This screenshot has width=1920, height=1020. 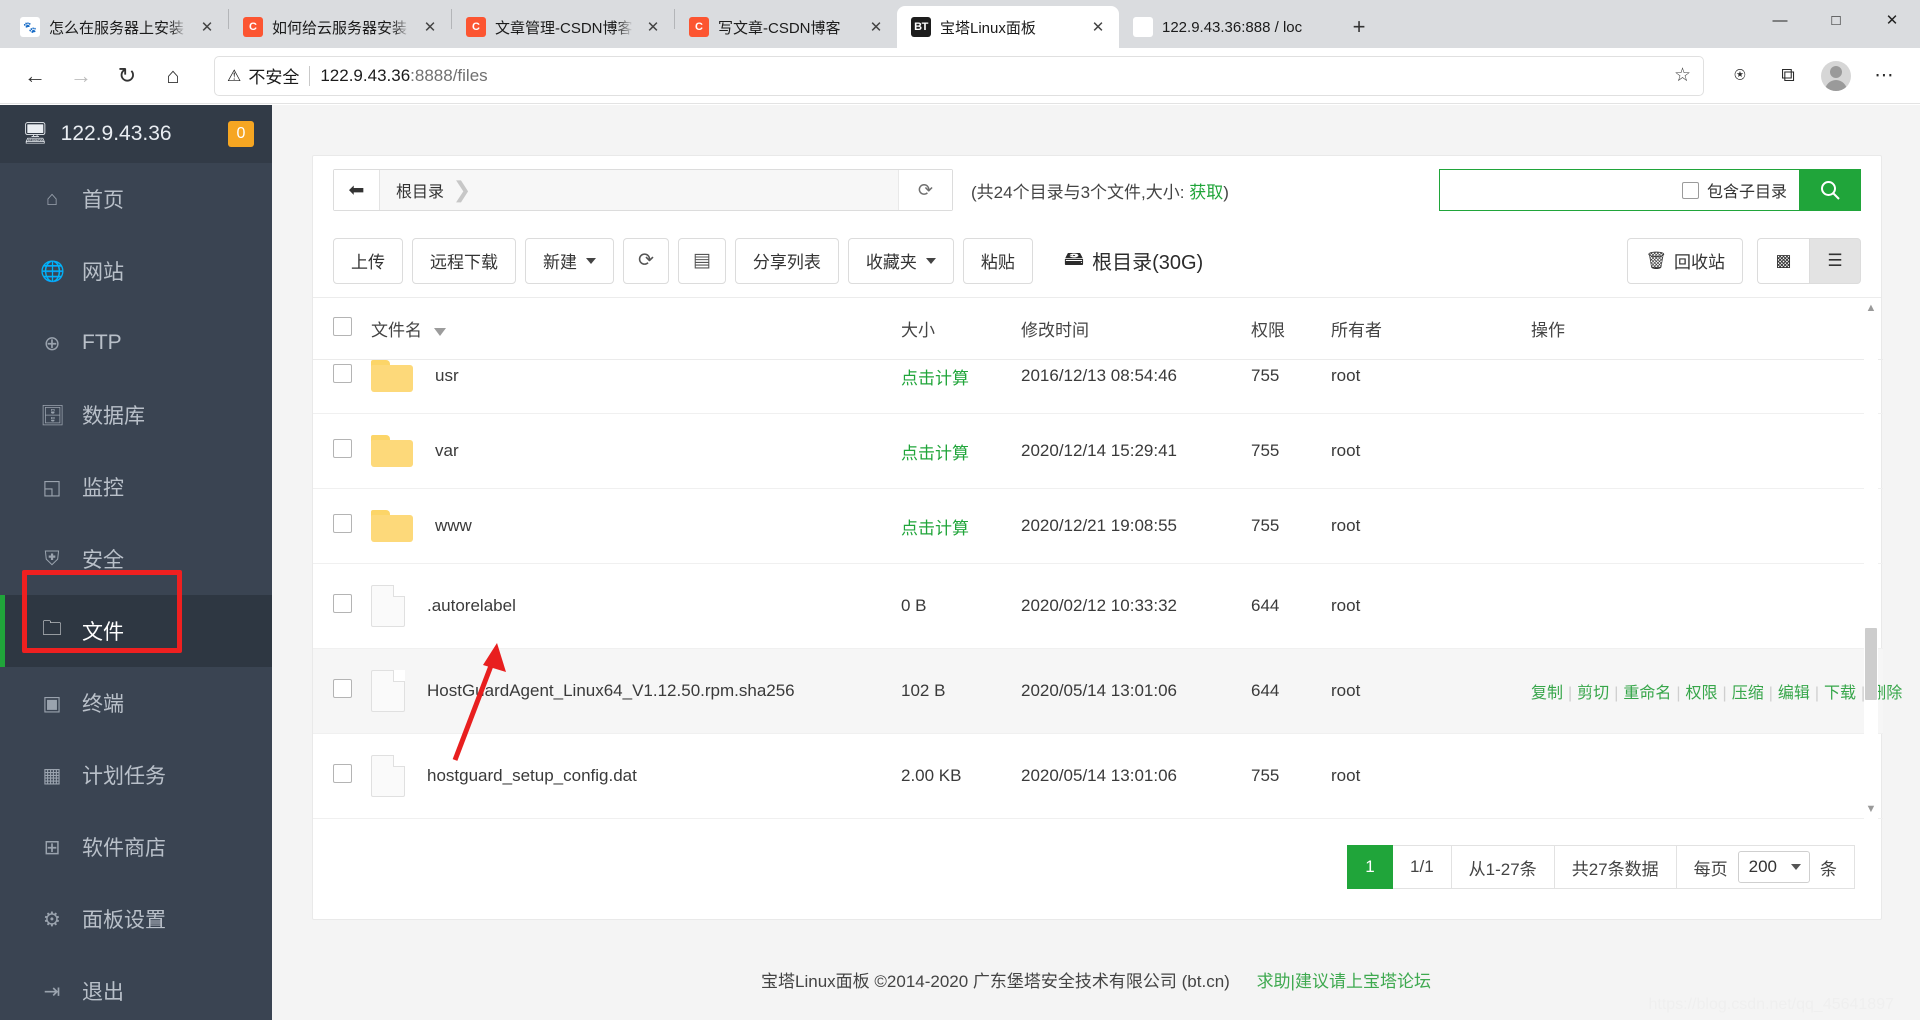 What do you see at coordinates (1098, 451) in the screenshot?
I see `table-row: var 点击计算 2020/12/14 15:29:41 755 root` at bounding box center [1098, 451].